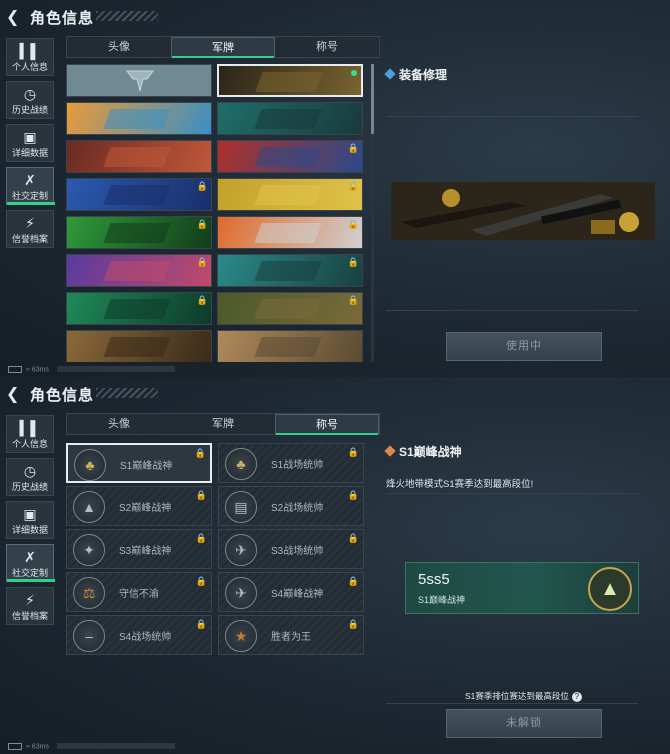 The image size is (670, 754). I want to click on in-use-button: 使用中, so click(524, 346).